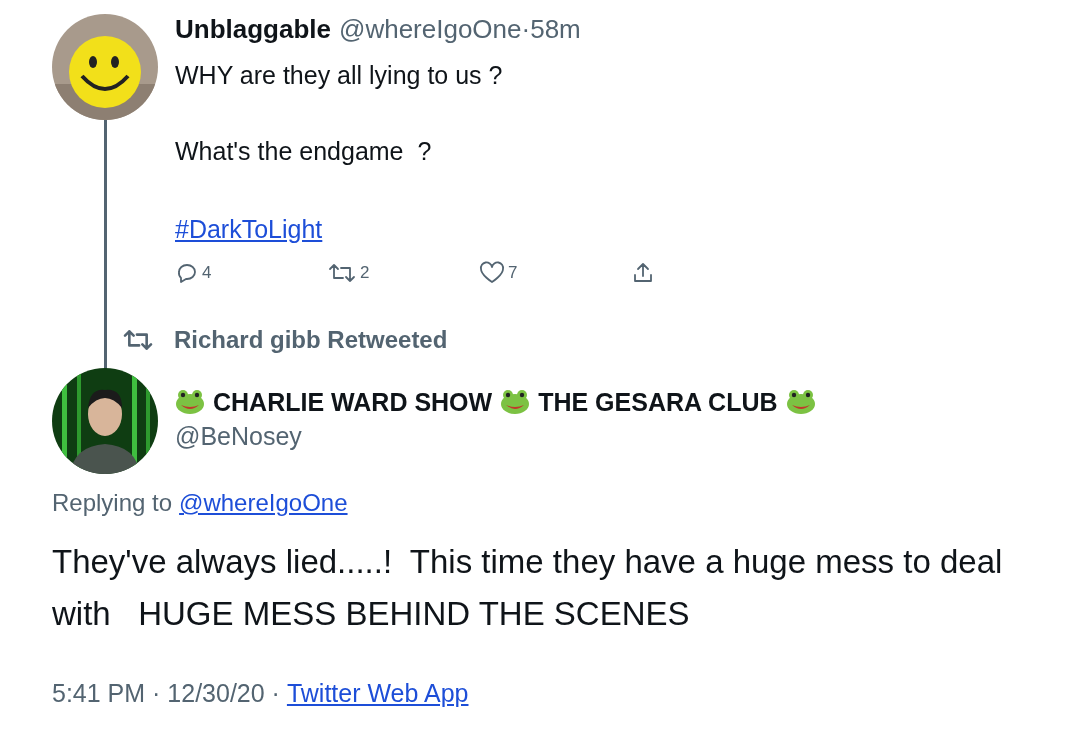  I want to click on heart-icon, so click(492, 272).